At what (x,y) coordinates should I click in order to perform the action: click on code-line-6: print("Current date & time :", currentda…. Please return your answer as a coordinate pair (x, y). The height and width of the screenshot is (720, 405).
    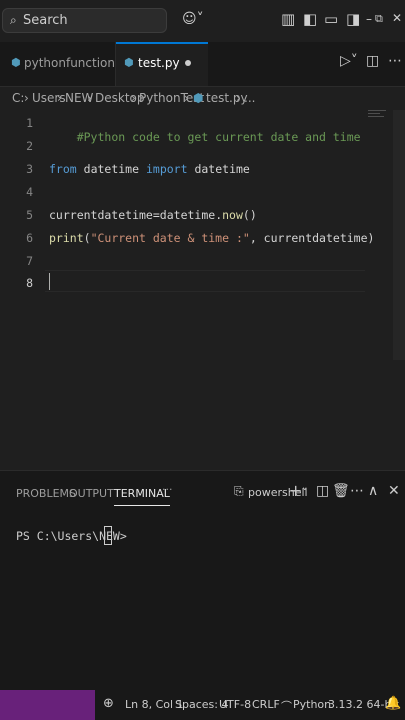
    Looking at the image, I should click on (211, 238).